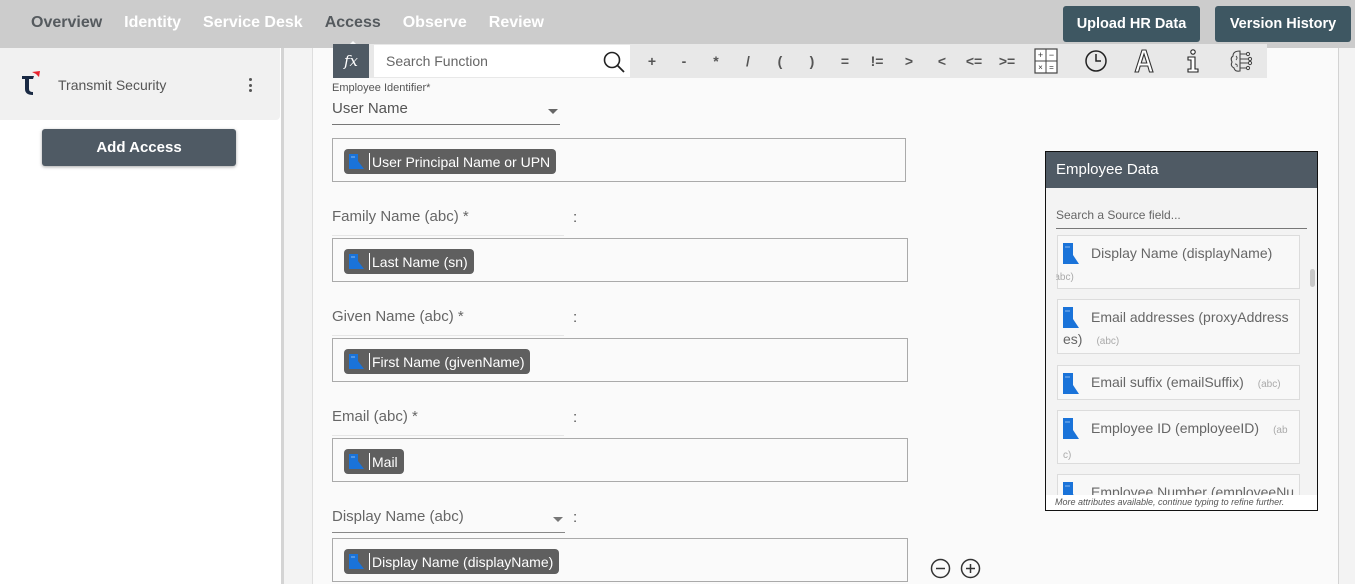 The height and width of the screenshot is (584, 1355). Describe the element at coordinates (845, 61) in the screenshot. I see `operator-equals: =` at that location.